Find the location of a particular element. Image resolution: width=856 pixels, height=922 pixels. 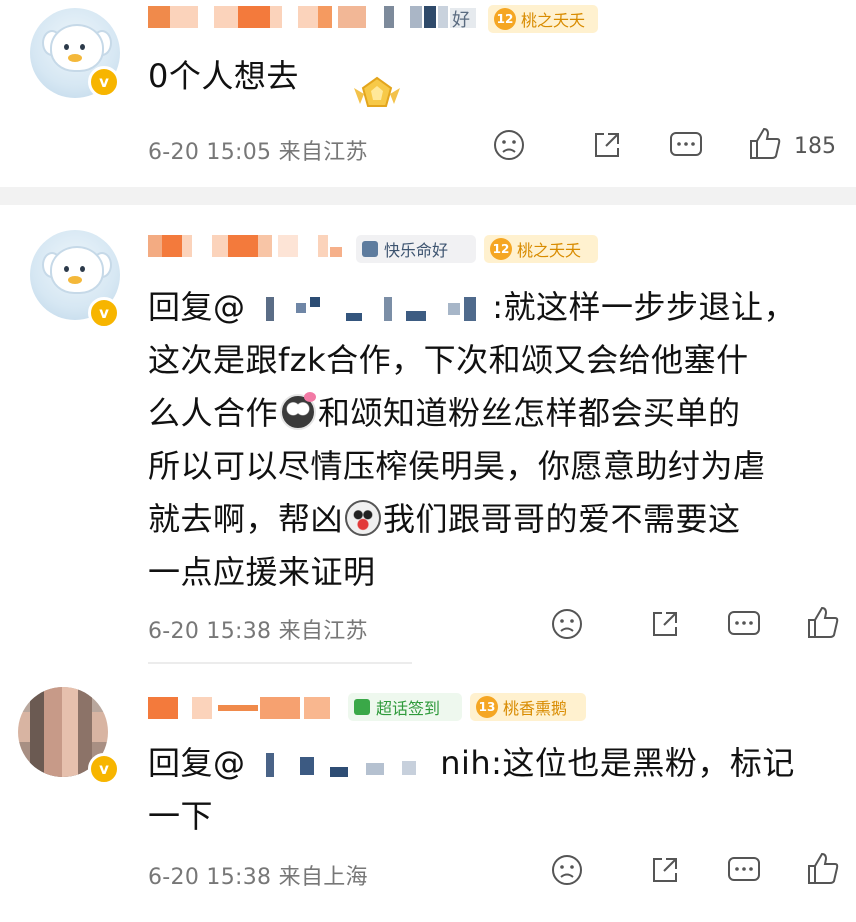

dog-face-emoji-icon is located at coordinates (298, 411).